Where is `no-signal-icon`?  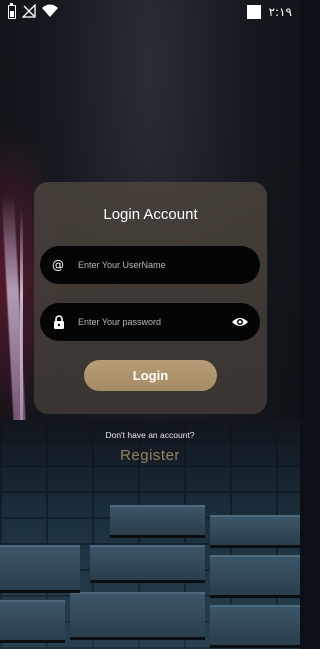 no-signal-icon is located at coordinates (28, 12).